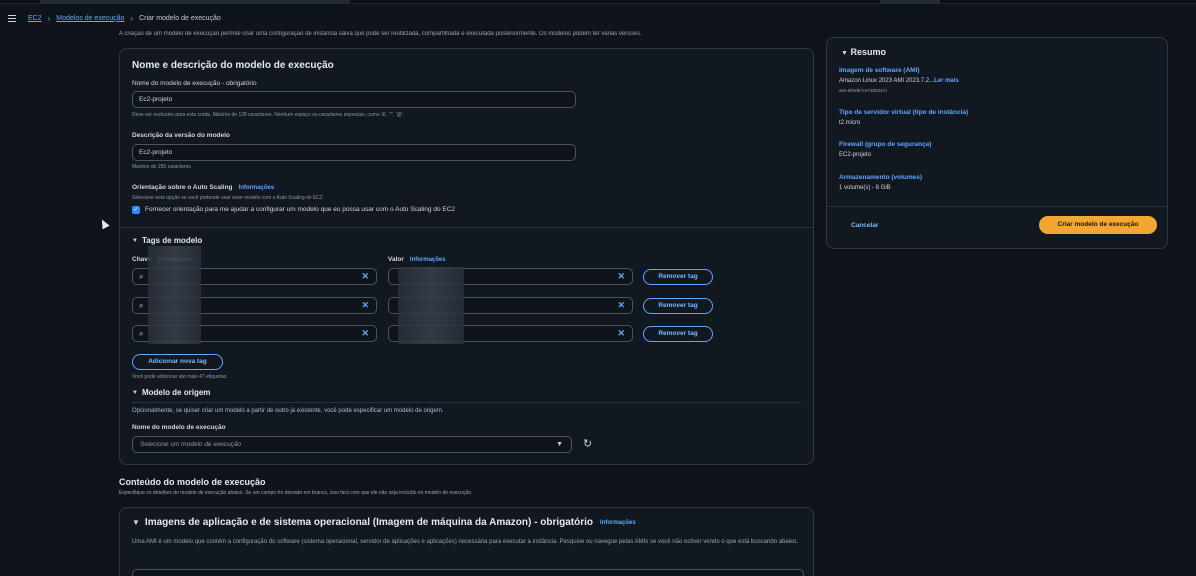 The image size is (1196, 576). What do you see at coordinates (194, 83) in the screenshot?
I see `template-name-label: Nome do modelo de execução - obrigatório` at bounding box center [194, 83].